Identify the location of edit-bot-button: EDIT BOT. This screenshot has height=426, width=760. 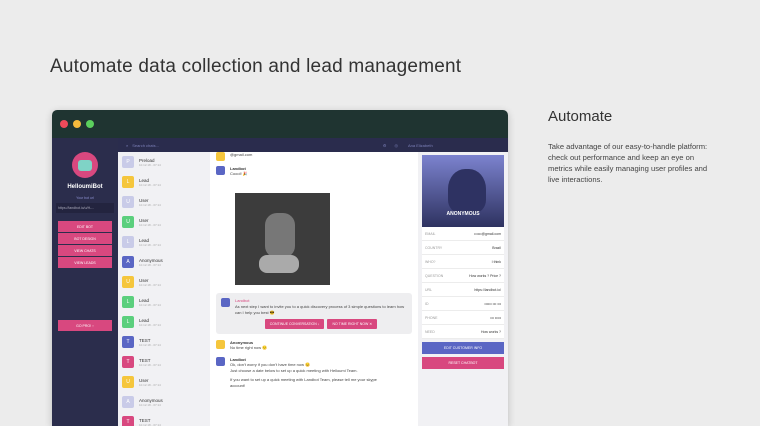
(85, 227).